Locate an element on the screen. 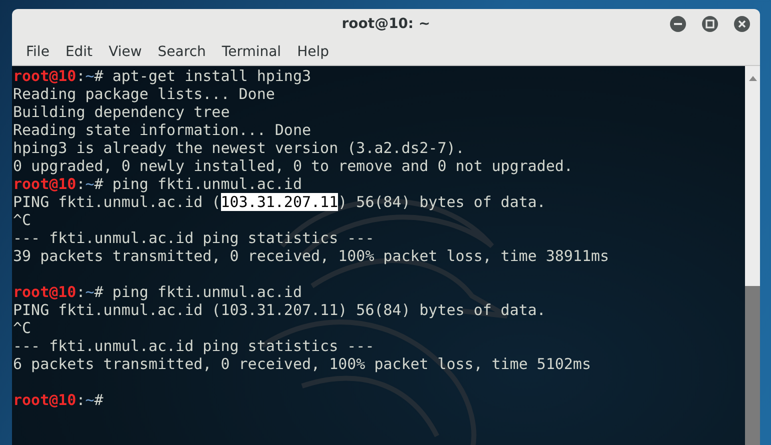 The width and height of the screenshot is (771, 445). menu-item: Terminal is located at coordinates (252, 52).